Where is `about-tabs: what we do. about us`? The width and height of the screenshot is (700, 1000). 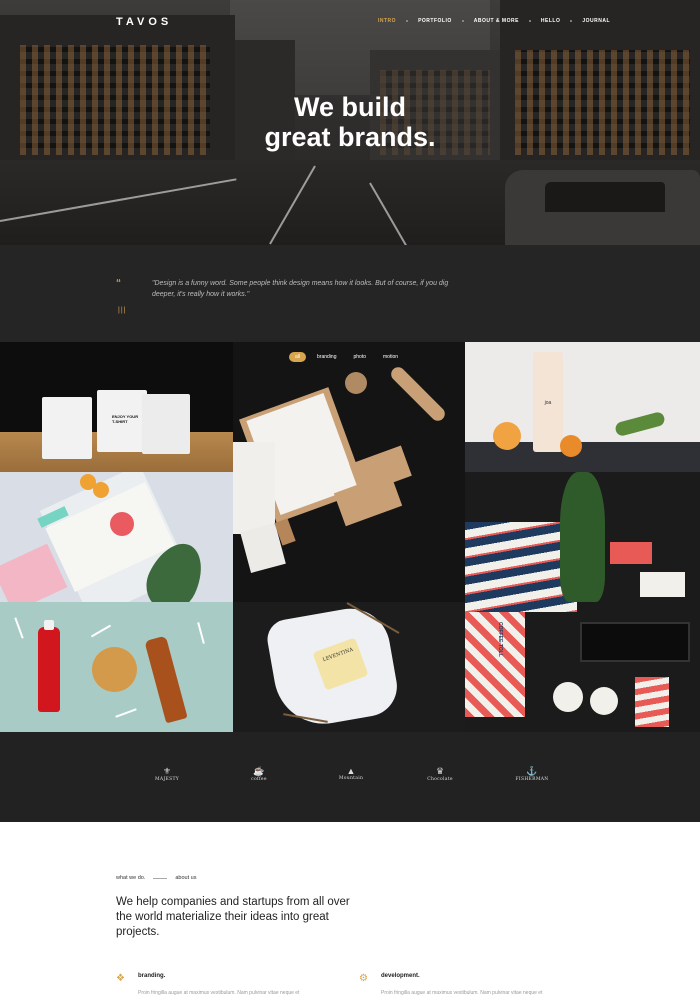
about-tabs: what we do. about us is located at coordinates (156, 878).